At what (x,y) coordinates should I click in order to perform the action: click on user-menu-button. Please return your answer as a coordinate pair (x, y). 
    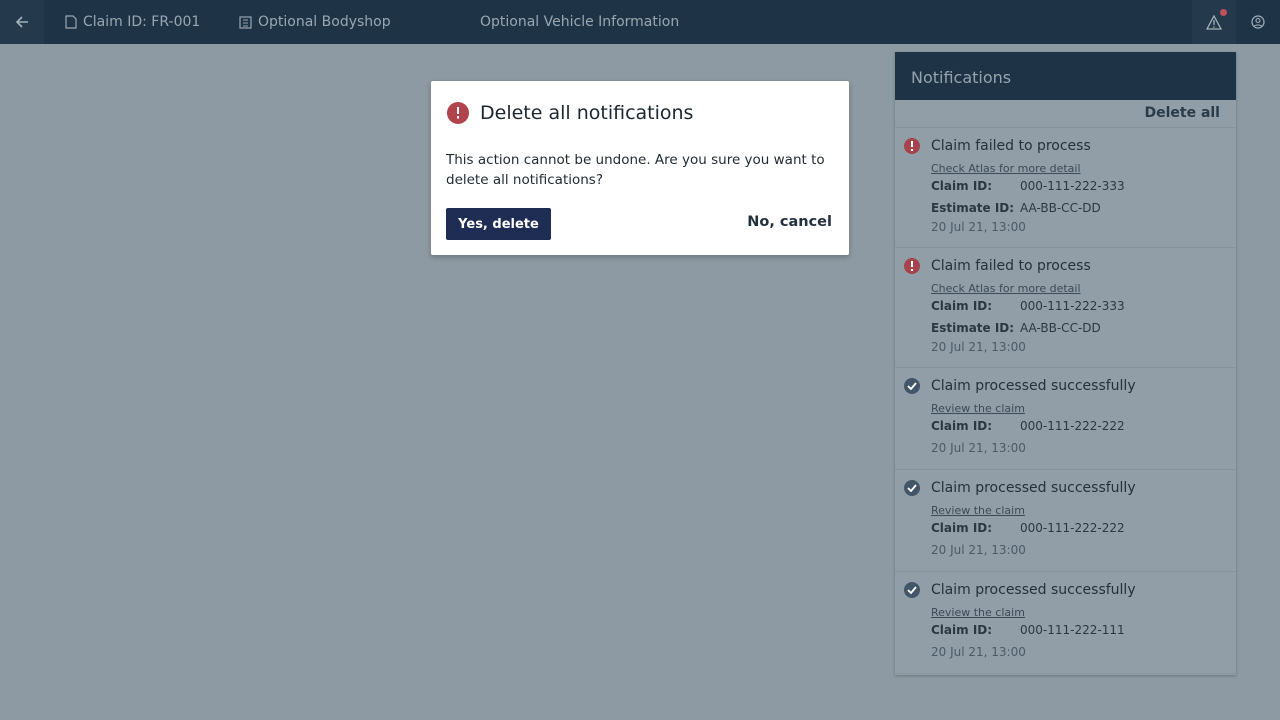
    Looking at the image, I should click on (1258, 22).